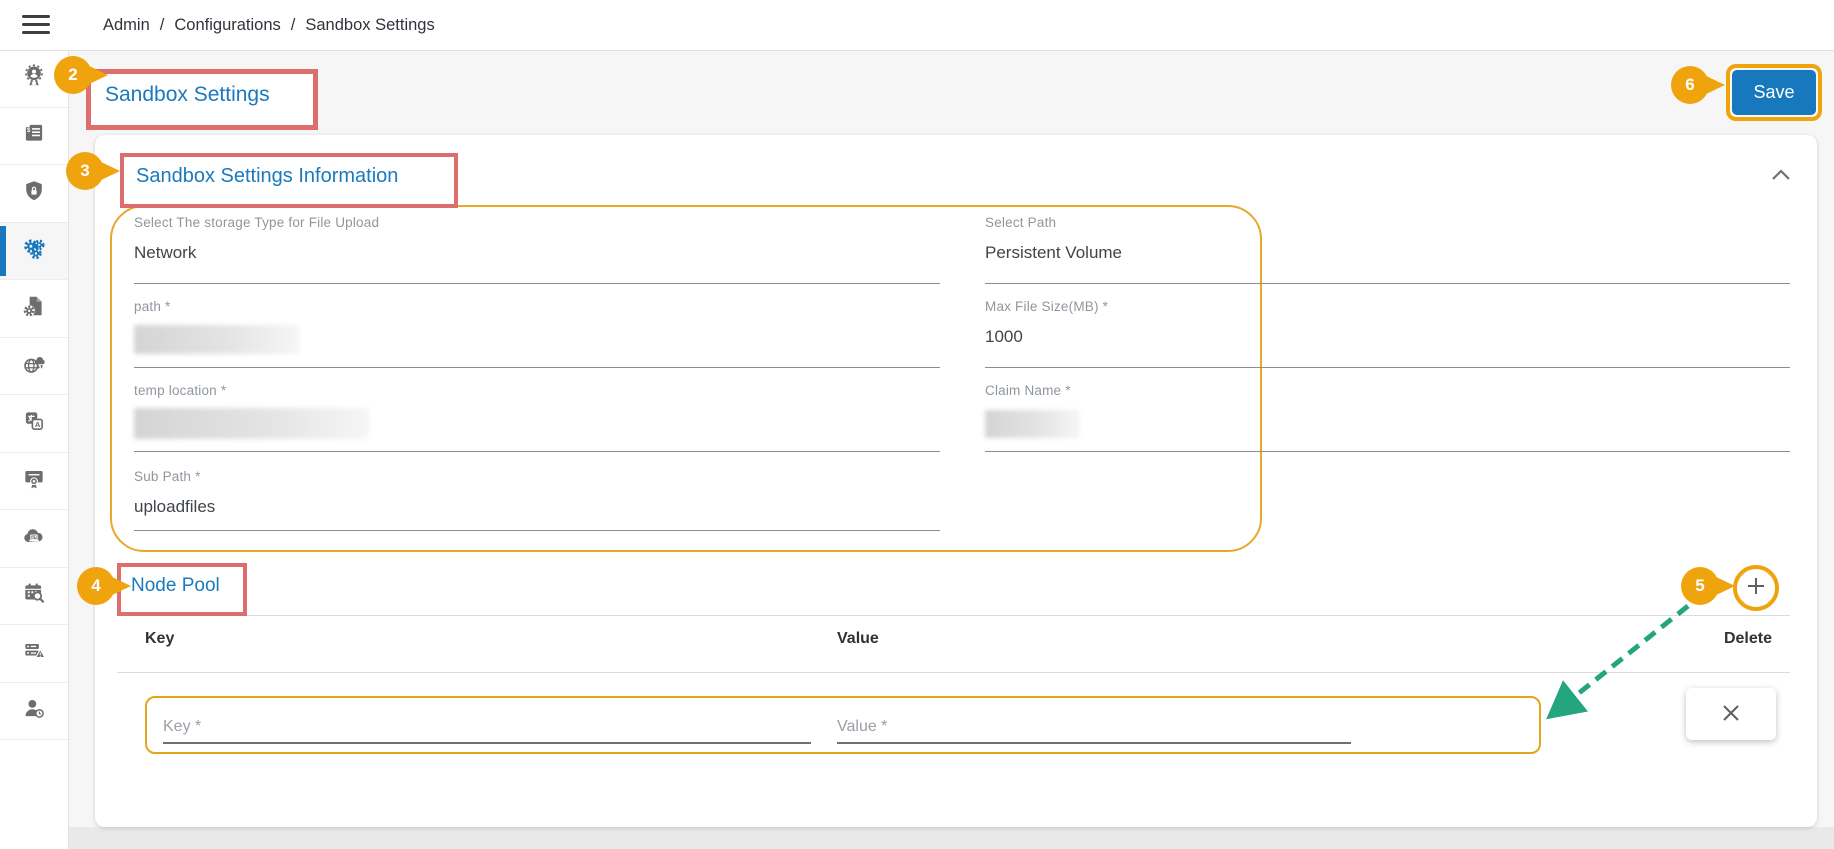  What do you see at coordinates (369, 25) in the screenshot?
I see `breadcrumb-sandbox-settings: Sandbox Settings` at bounding box center [369, 25].